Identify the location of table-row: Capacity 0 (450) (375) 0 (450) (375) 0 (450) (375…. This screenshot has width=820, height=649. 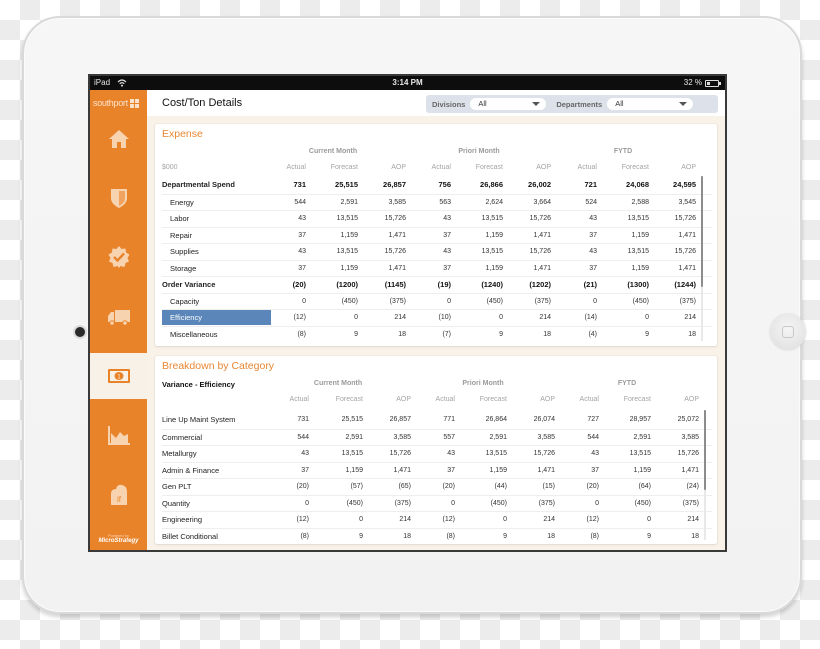
(437, 301).